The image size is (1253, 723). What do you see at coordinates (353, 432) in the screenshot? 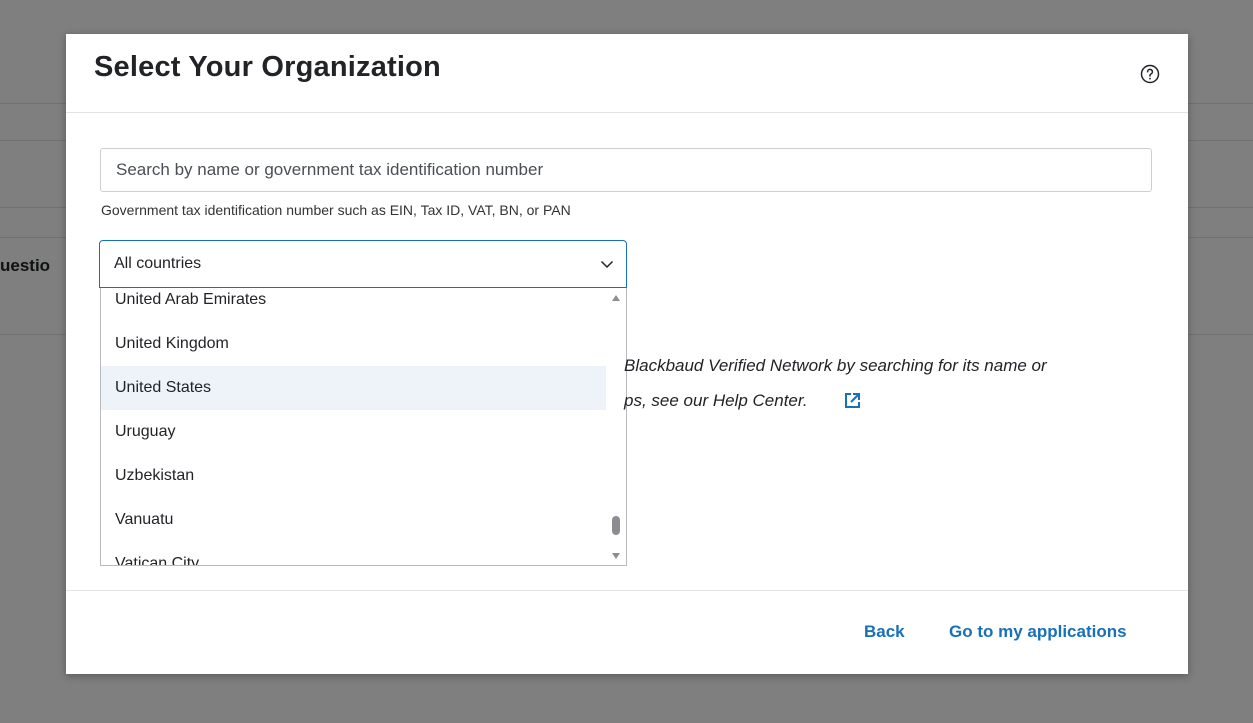
I see `country-option: Uruguay` at bounding box center [353, 432].